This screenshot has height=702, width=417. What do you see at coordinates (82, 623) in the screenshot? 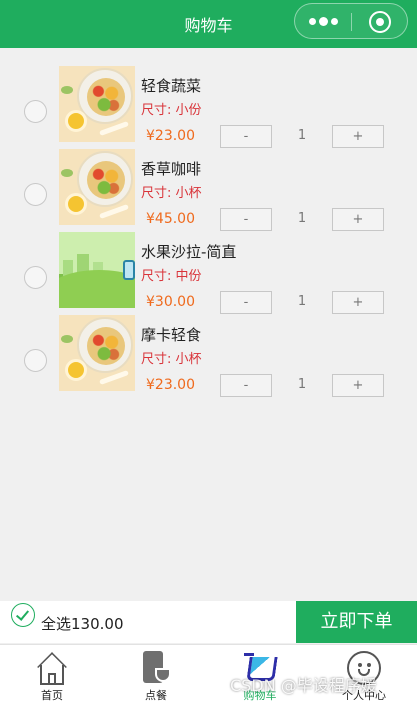
I see `select-all-total: 全选130.00` at bounding box center [82, 623].